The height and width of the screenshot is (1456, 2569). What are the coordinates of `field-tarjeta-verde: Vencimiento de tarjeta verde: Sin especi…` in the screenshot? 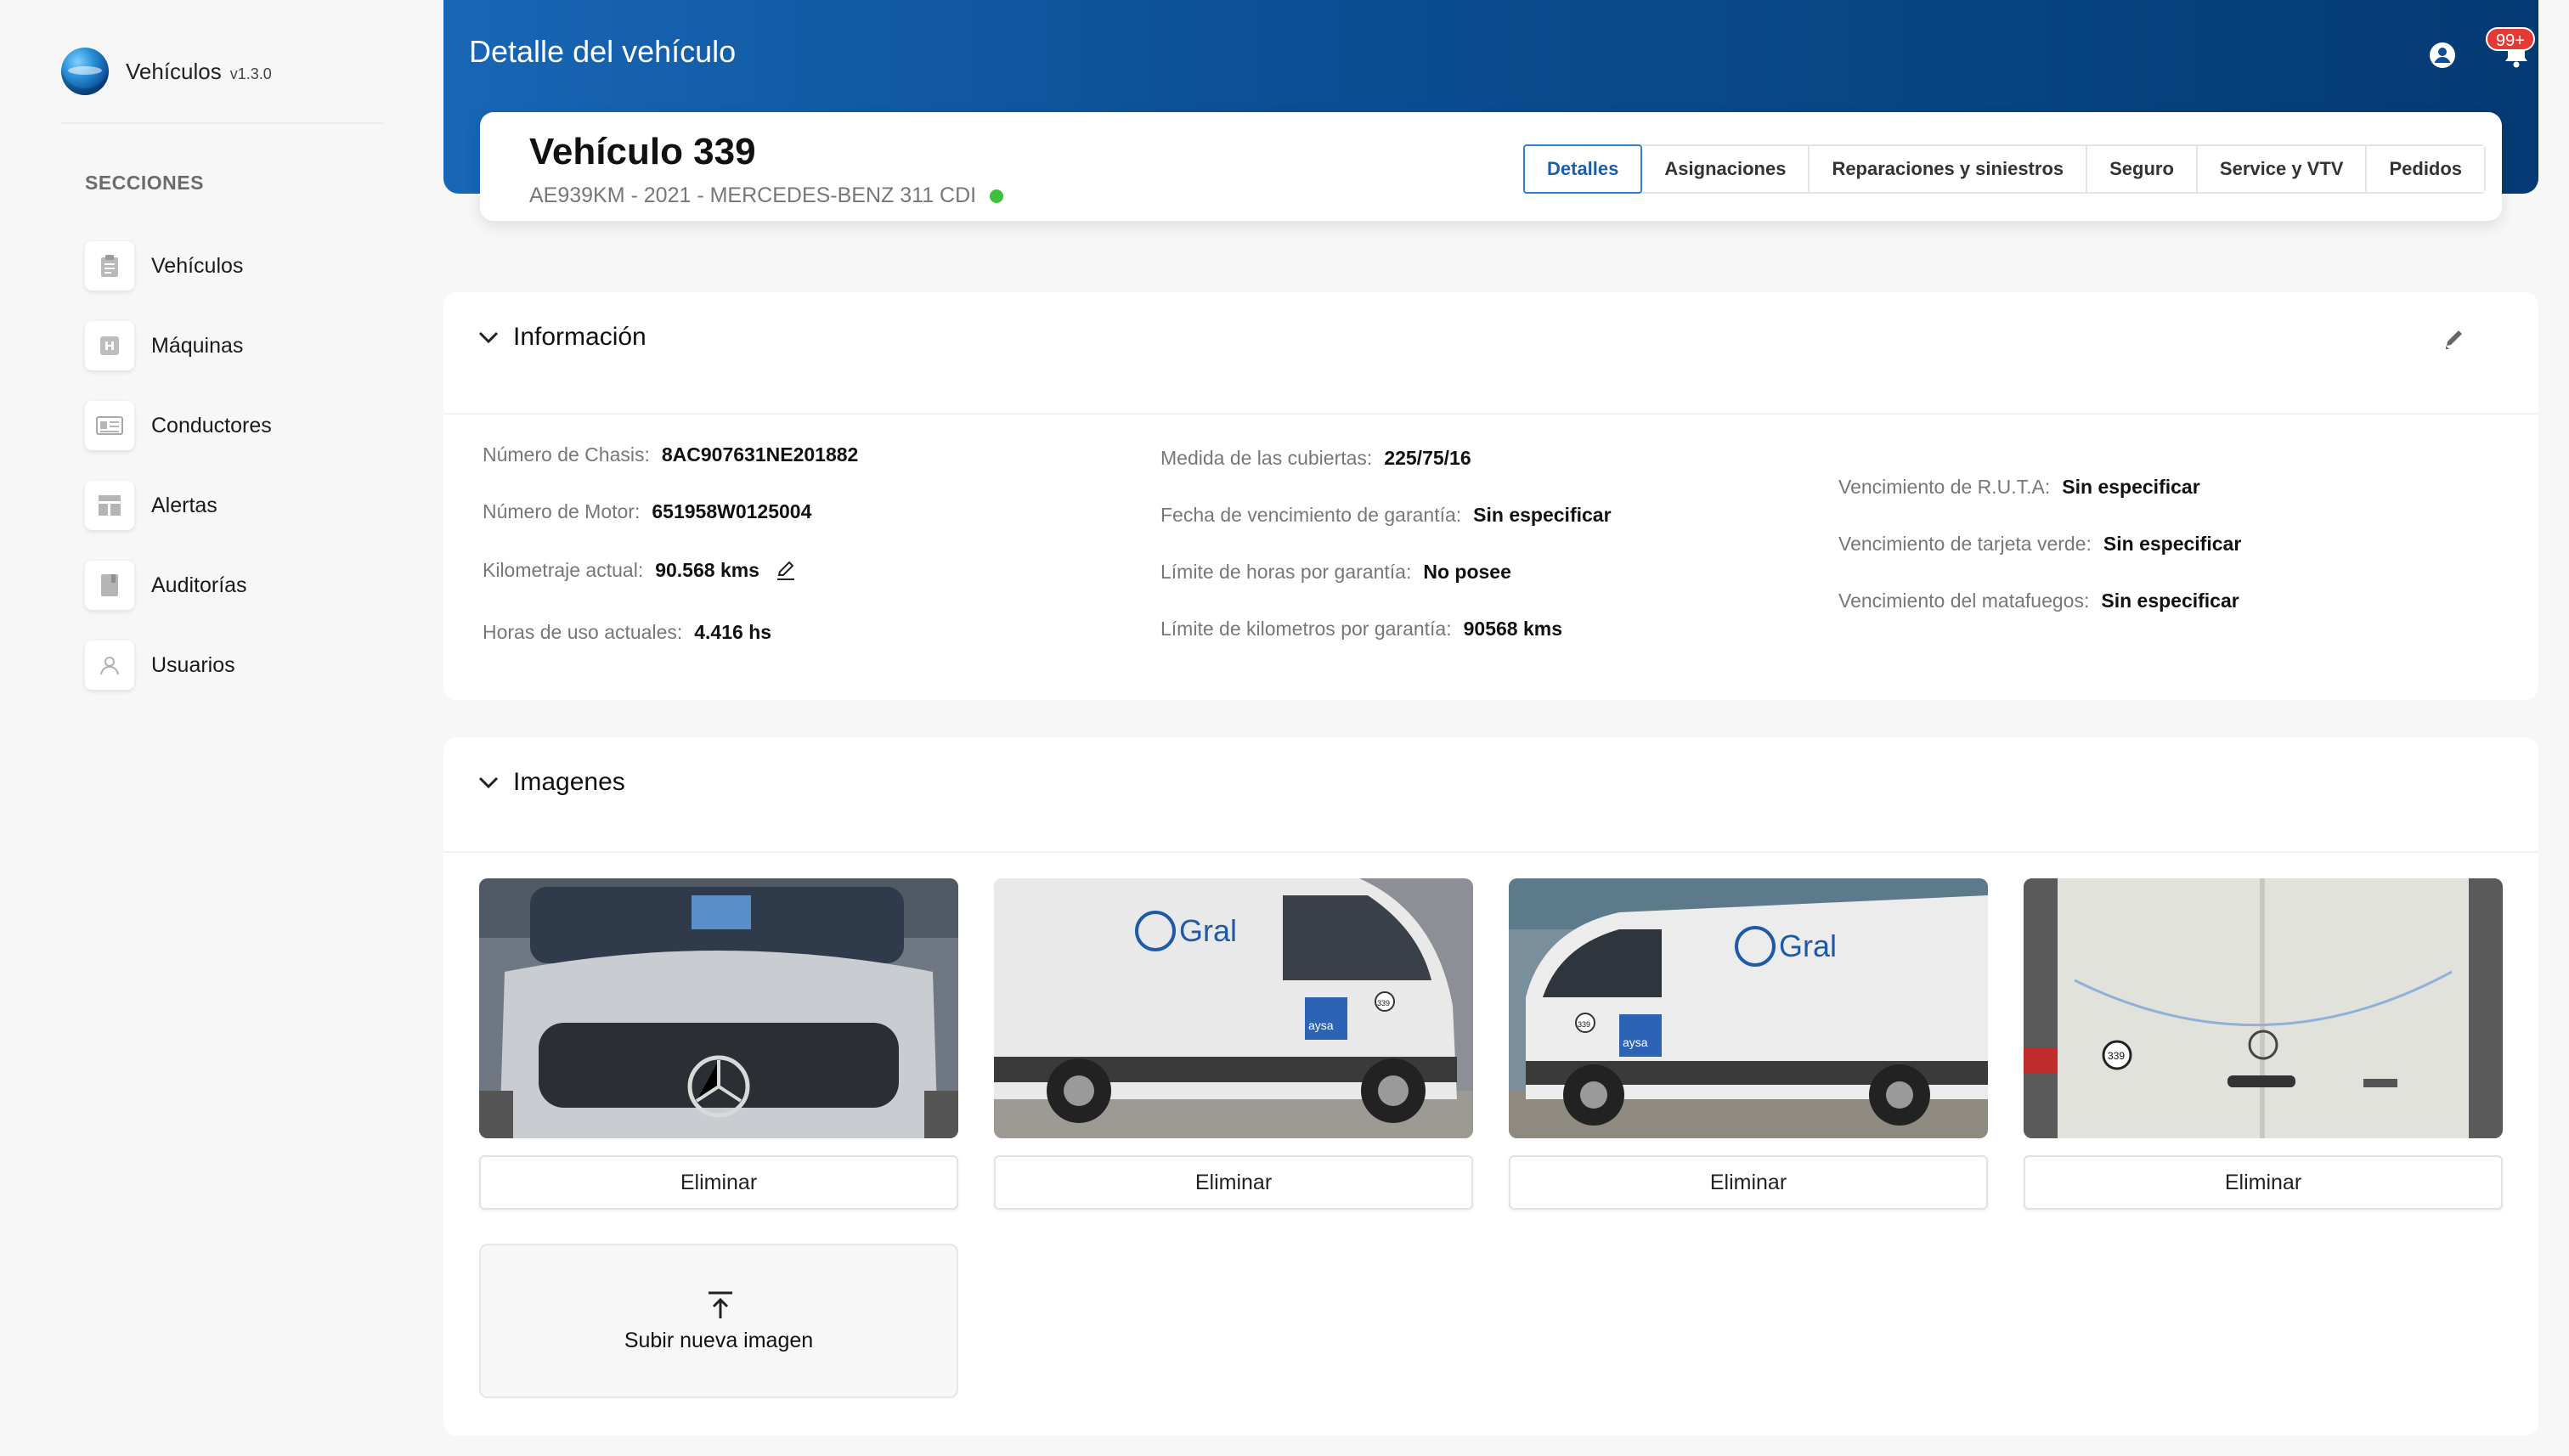 It's located at (2040, 544).